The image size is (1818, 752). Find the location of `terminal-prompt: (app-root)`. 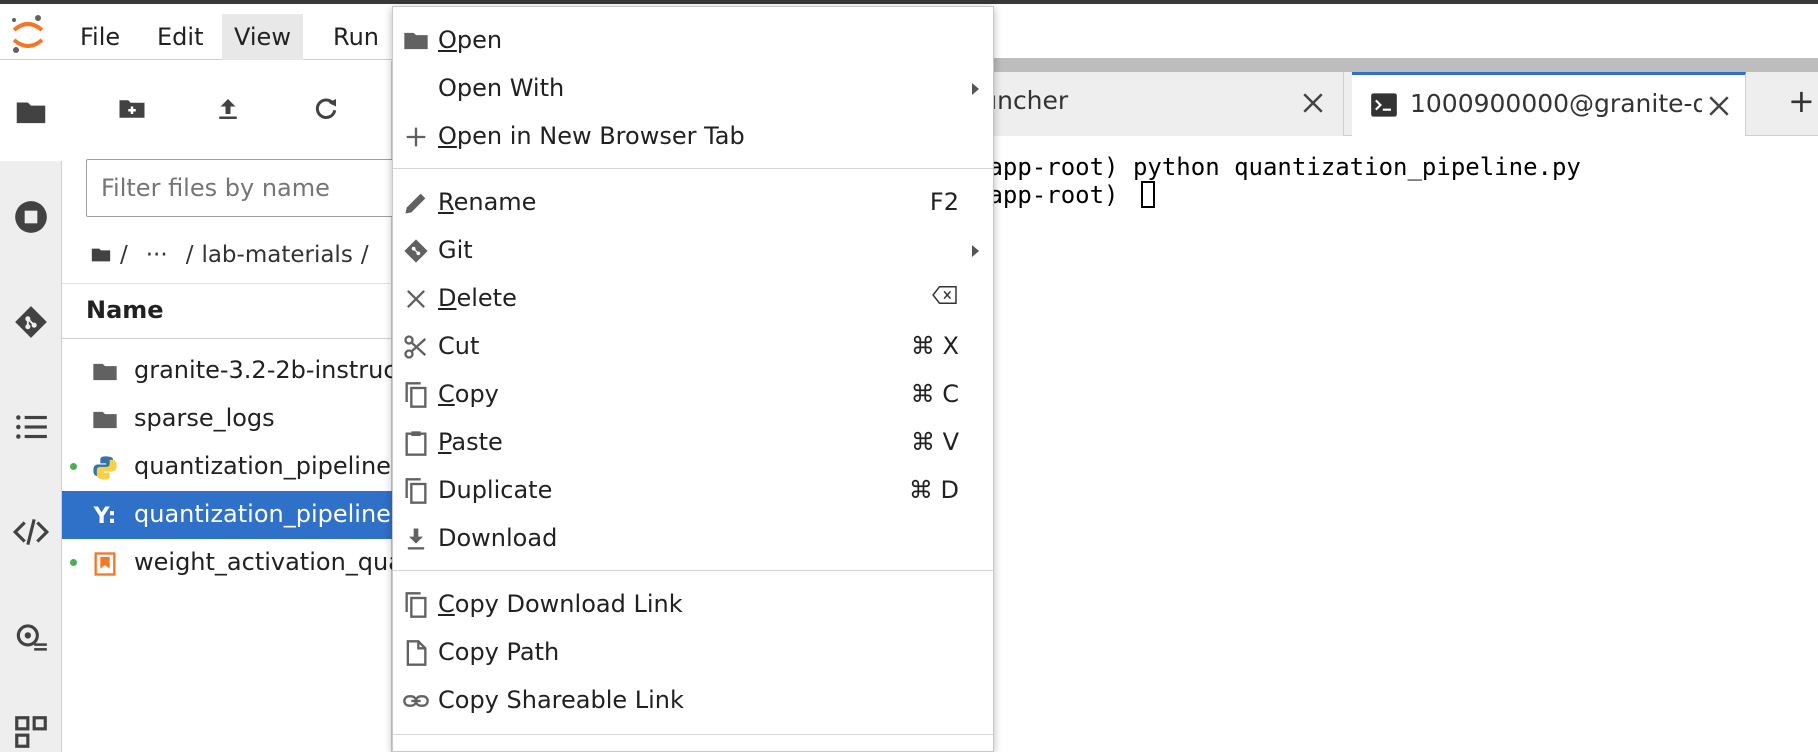

terminal-prompt: (app-root) is located at coordinates (1053, 195).